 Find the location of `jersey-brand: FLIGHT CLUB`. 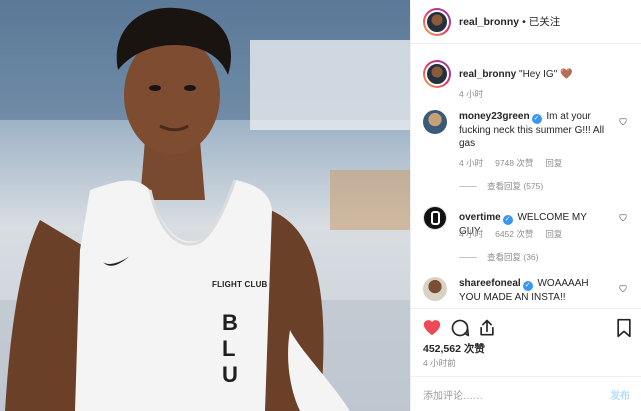

jersey-brand: FLIGHT CLUB is located at coordinates (240, 284).